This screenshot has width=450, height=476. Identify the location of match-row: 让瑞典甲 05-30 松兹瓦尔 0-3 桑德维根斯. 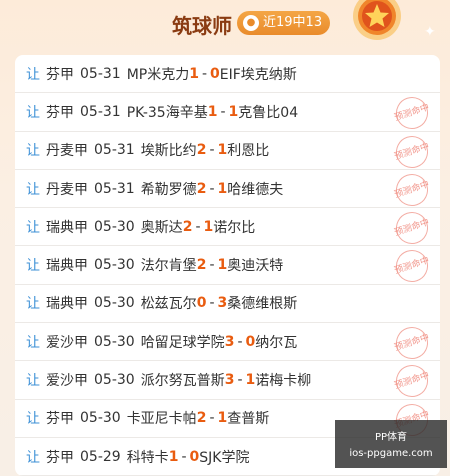
(227, 304).